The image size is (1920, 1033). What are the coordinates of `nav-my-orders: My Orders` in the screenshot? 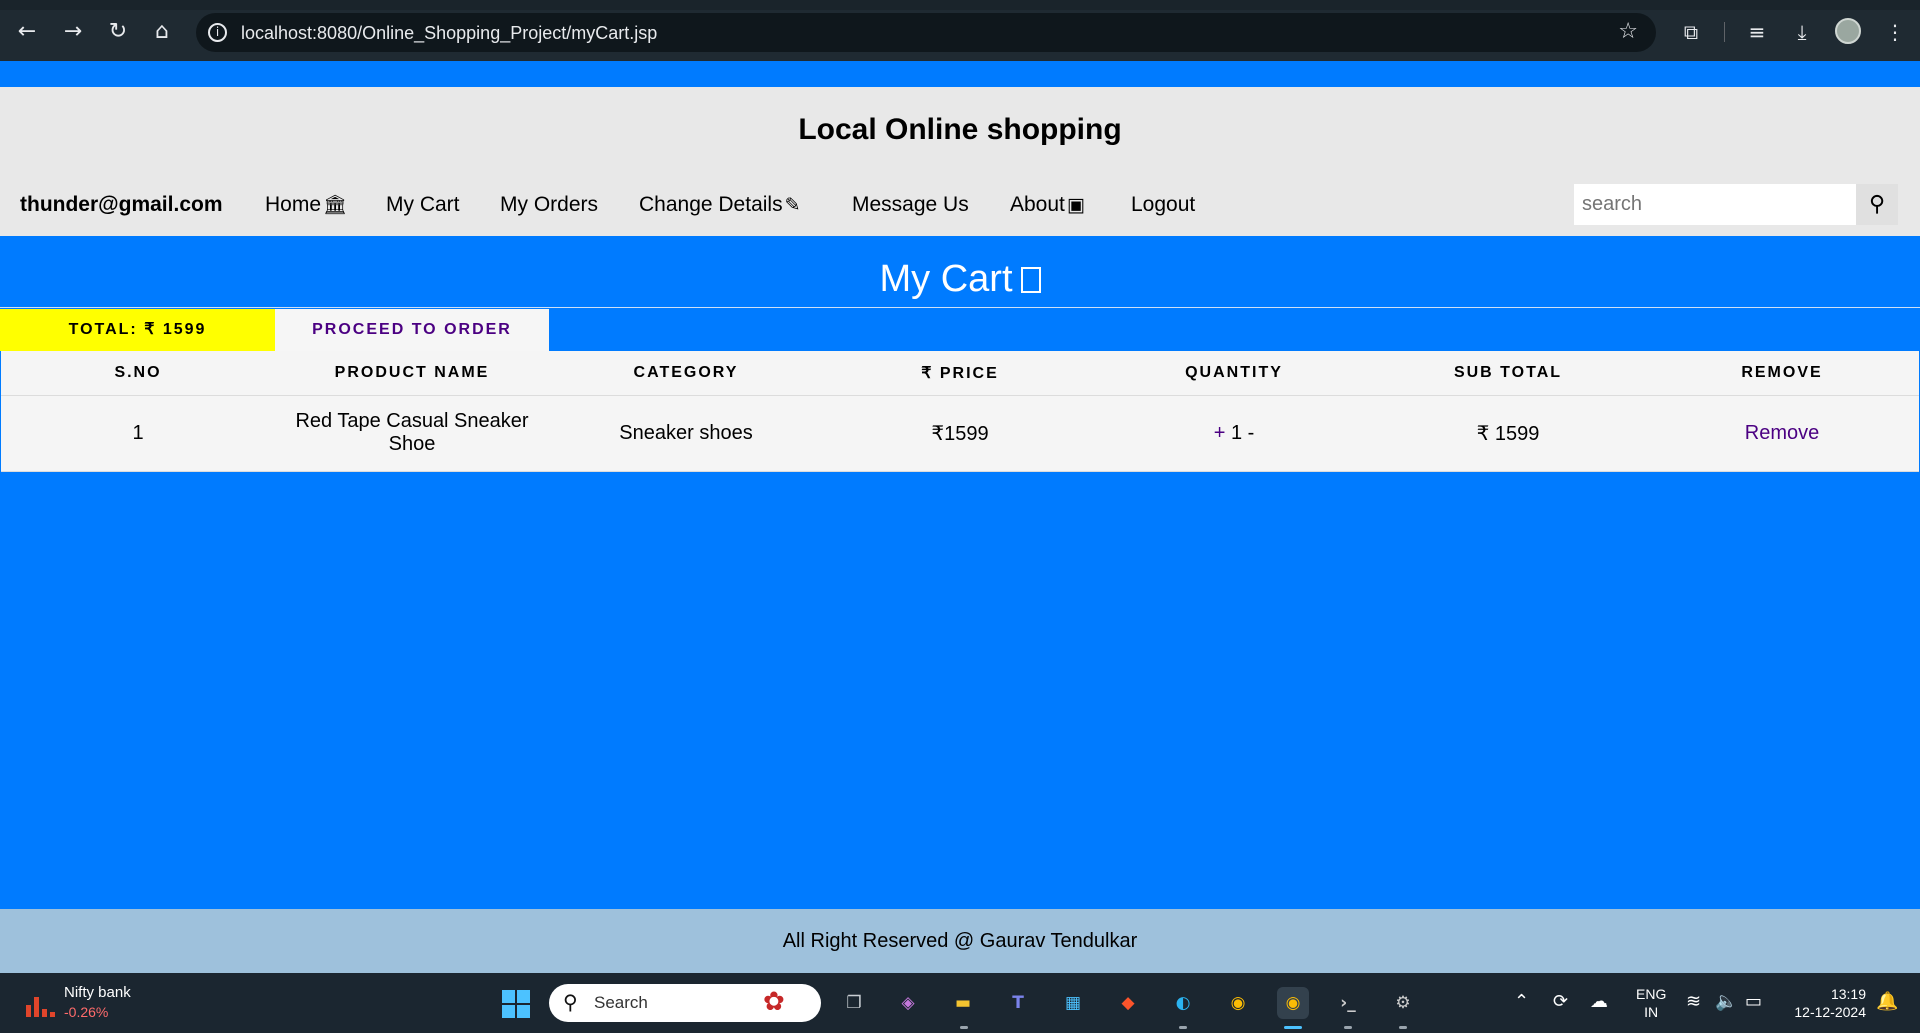 It's located at (549, 205).